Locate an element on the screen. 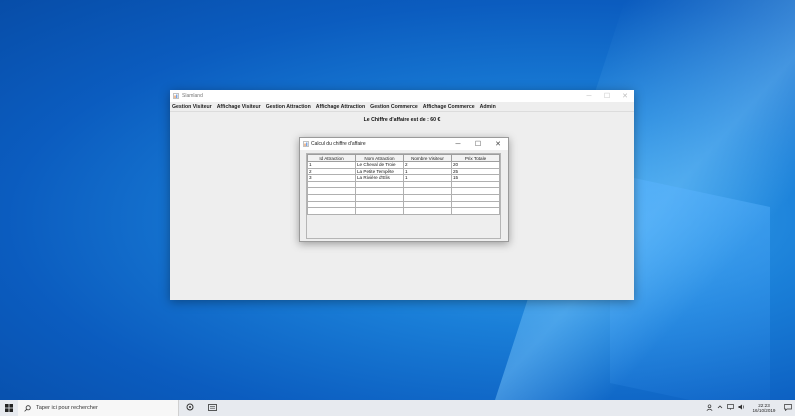 The width and height of the screenshot is (795, 416). table-cell: 25 is located at coordinates (475, 171).